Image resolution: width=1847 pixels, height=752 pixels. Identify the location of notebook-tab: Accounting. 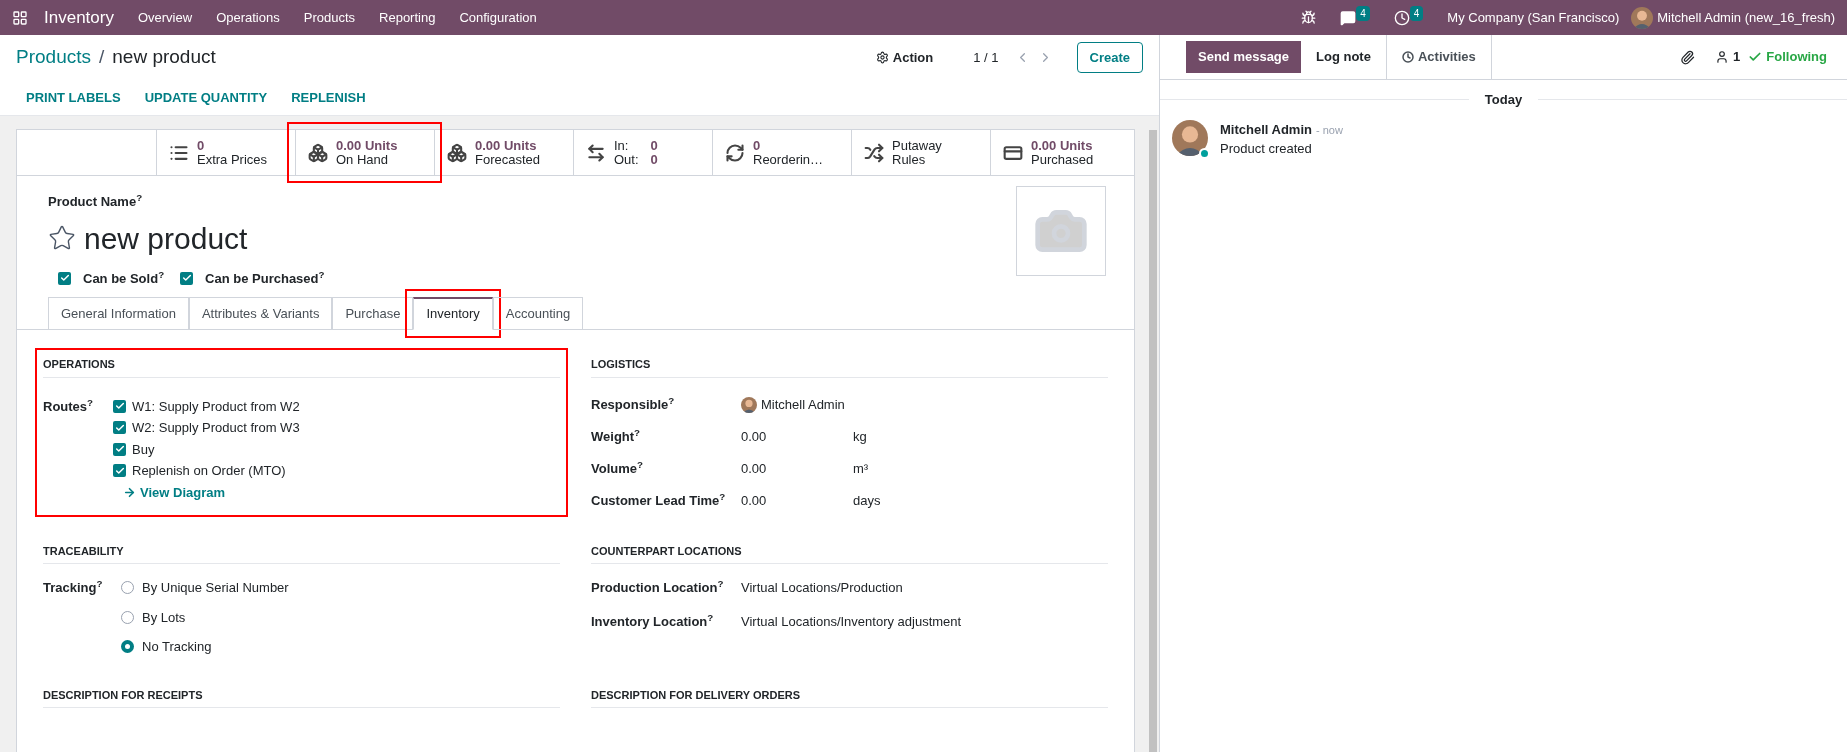
(538, 313).